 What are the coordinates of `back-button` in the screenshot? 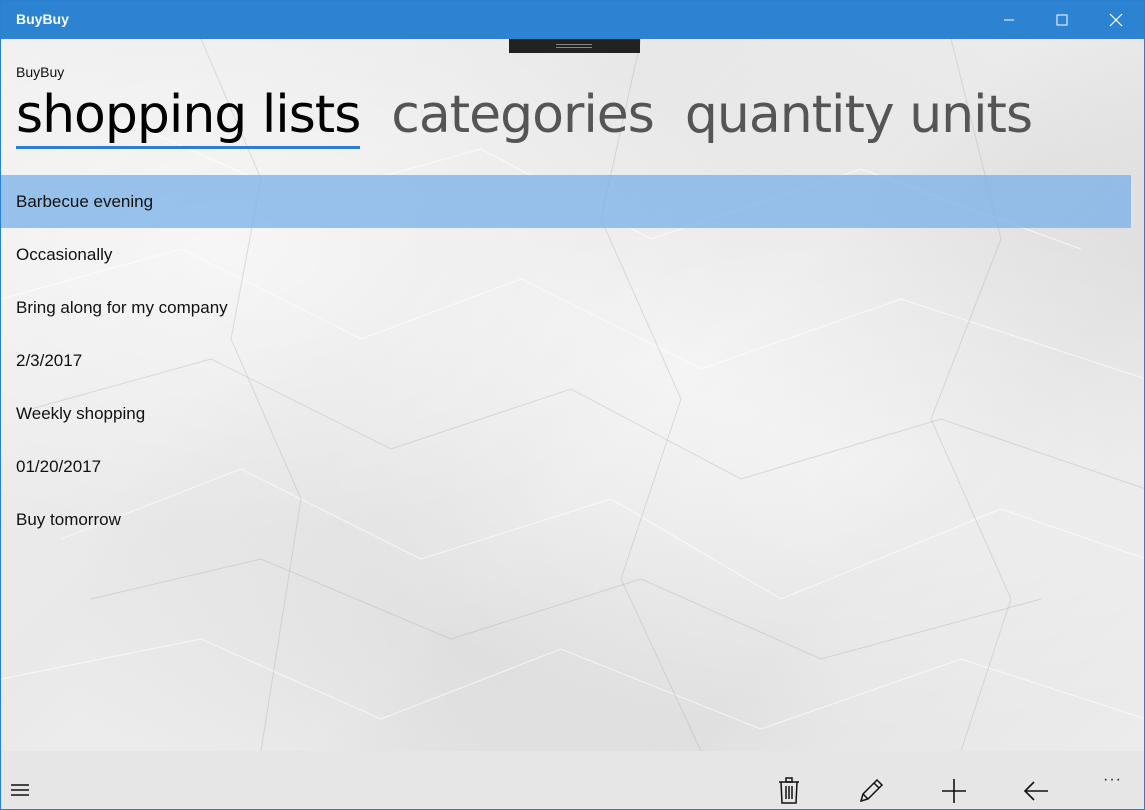 It's located at (1036, 791).